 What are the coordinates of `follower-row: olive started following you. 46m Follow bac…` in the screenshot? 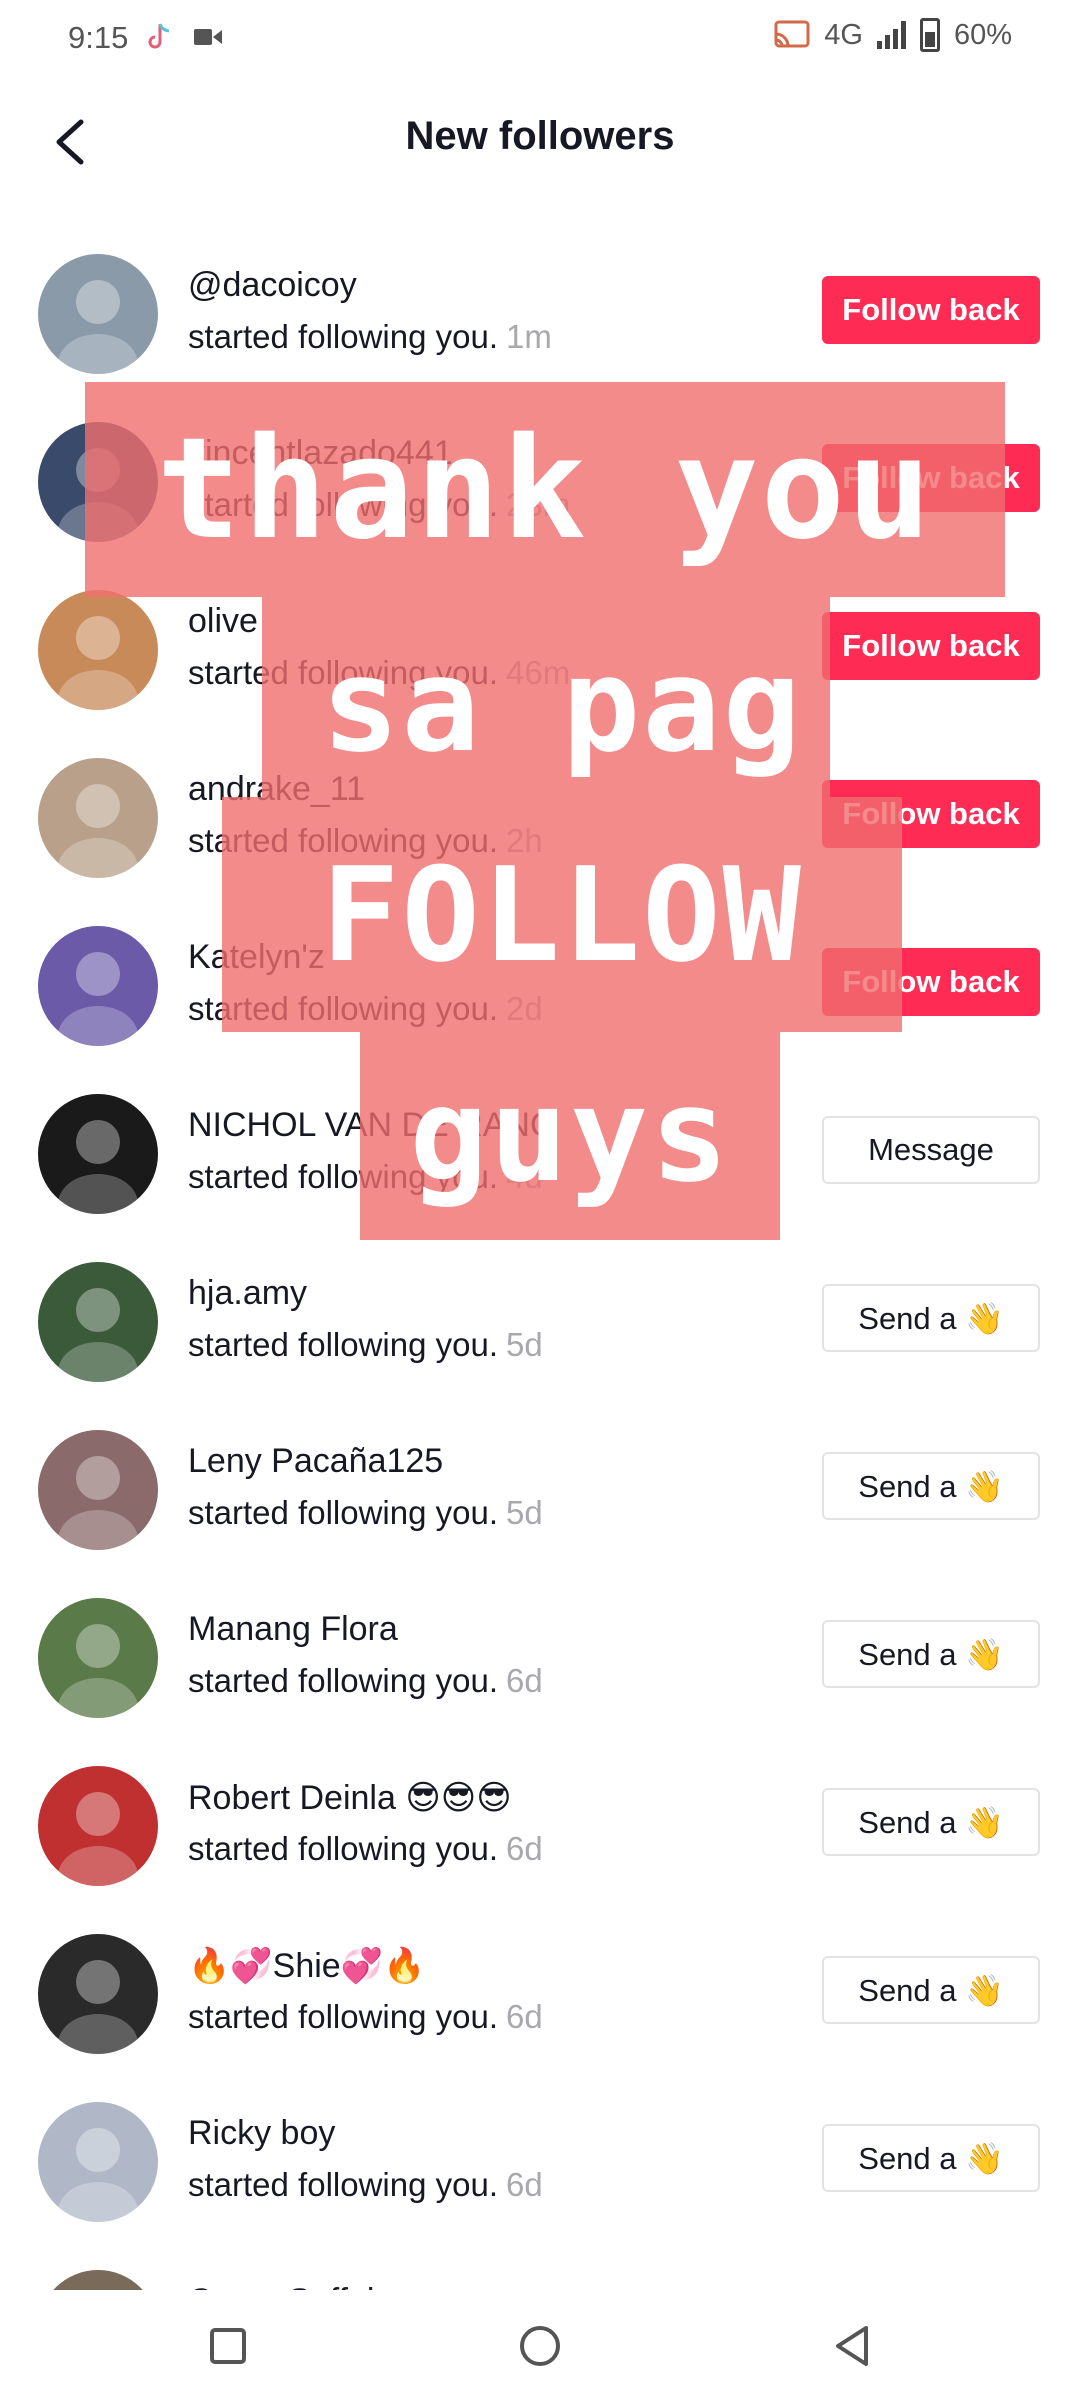 It's located at (540, 650).